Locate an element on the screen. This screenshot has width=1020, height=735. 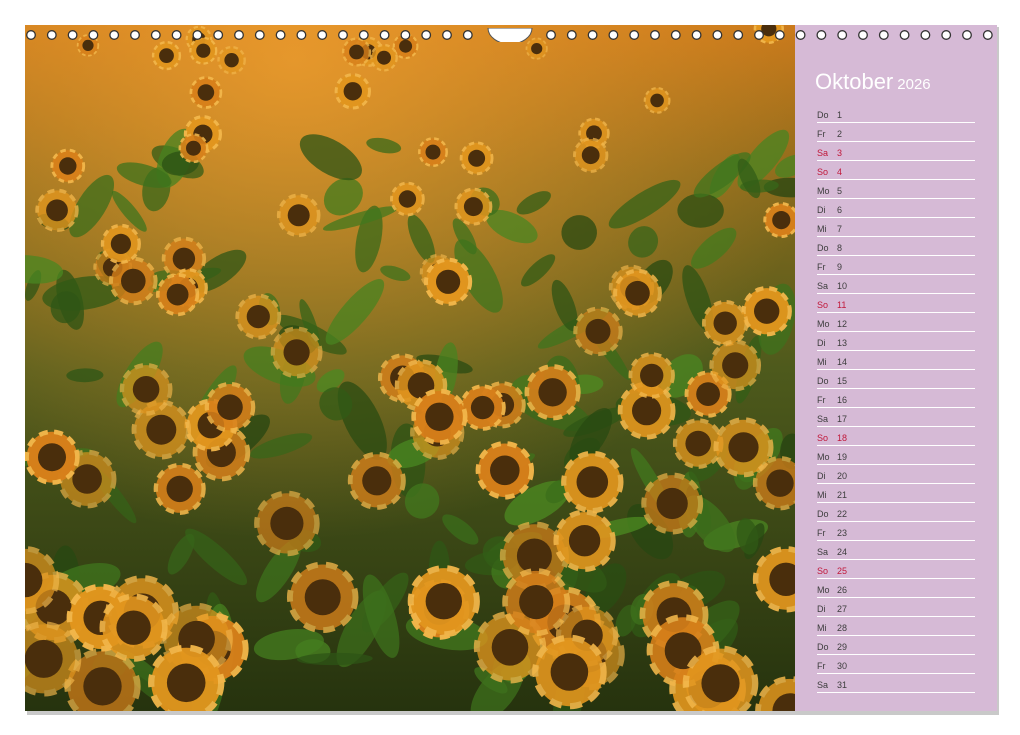
day-number: 24 is located at coordinates (842, 552).